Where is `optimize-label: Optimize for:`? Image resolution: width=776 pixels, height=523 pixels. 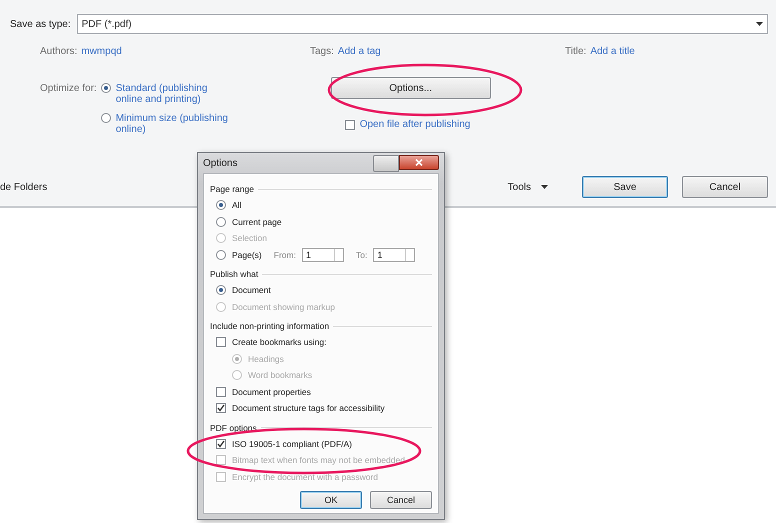 optimize-label: Optimize for: is located at coordinates (68, 88).